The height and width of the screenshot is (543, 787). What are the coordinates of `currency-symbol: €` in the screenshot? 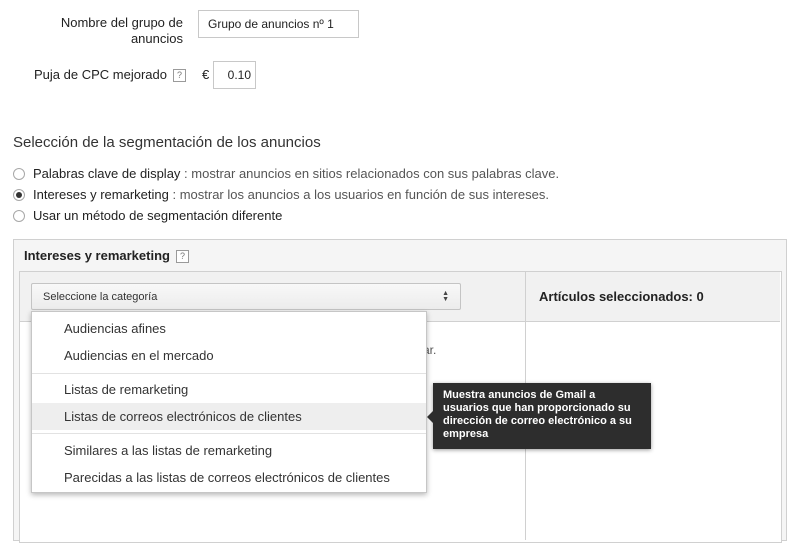 It's located at (206, 74).